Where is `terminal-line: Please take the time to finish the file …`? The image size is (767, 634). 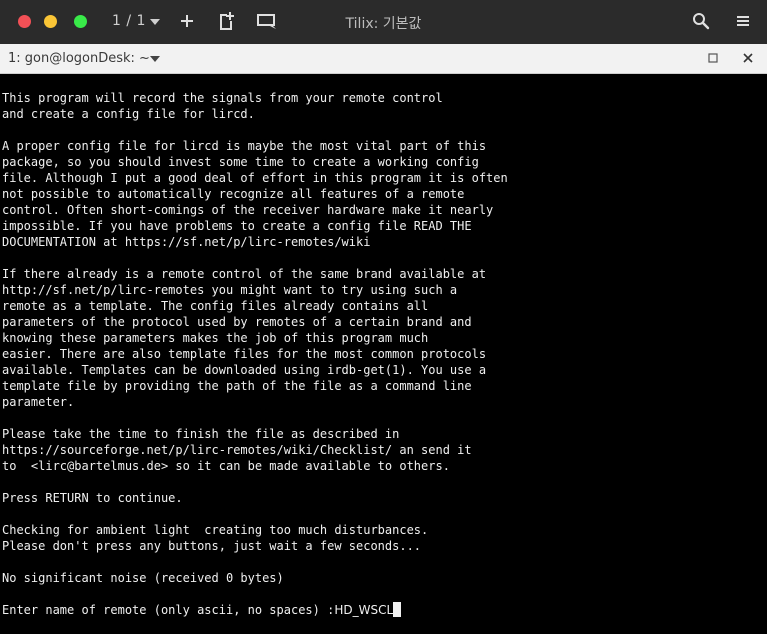 terminal-line: Please take the time to finish the file … is located at coordinates (201, 434).